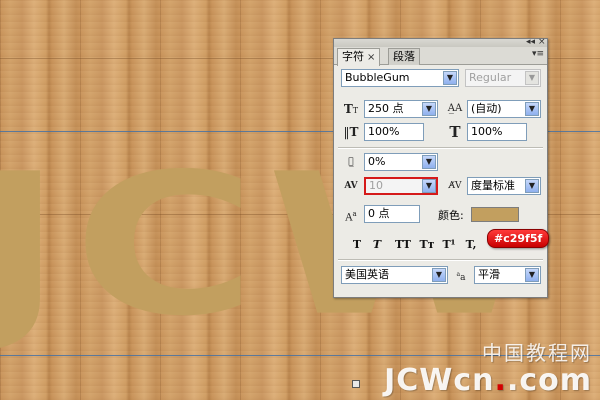  I want to click on transform-handle, so click(356, 384).